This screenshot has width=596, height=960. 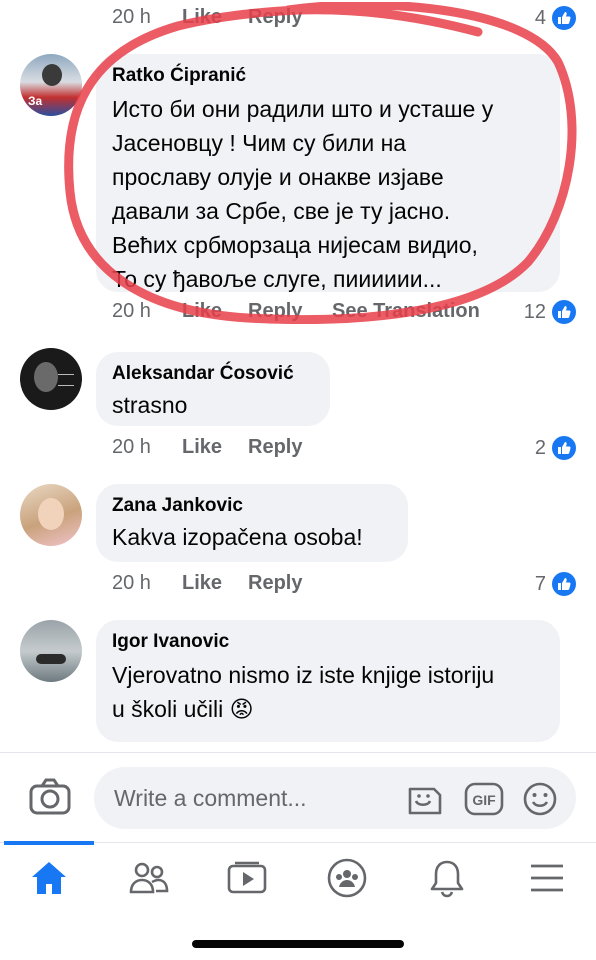 I want to click on tab-friends, so click(x=149, y=878).